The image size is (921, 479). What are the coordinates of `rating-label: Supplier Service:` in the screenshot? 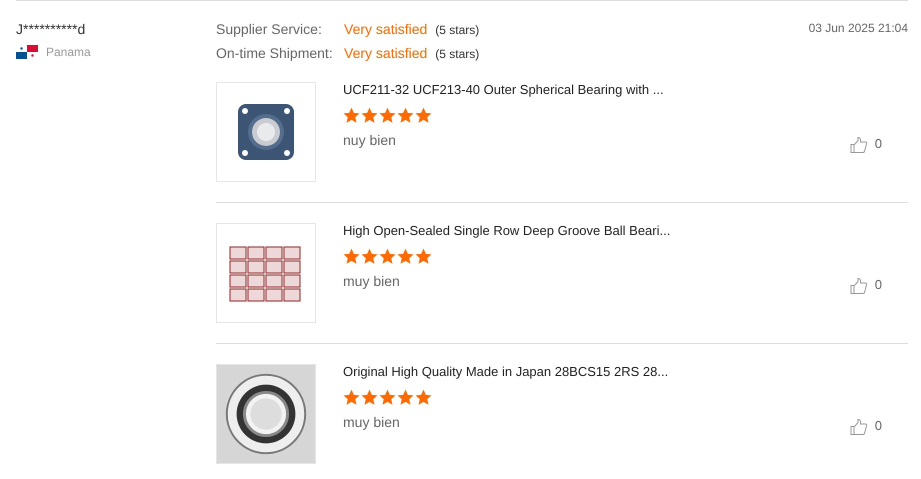 It's located at (269, 29).